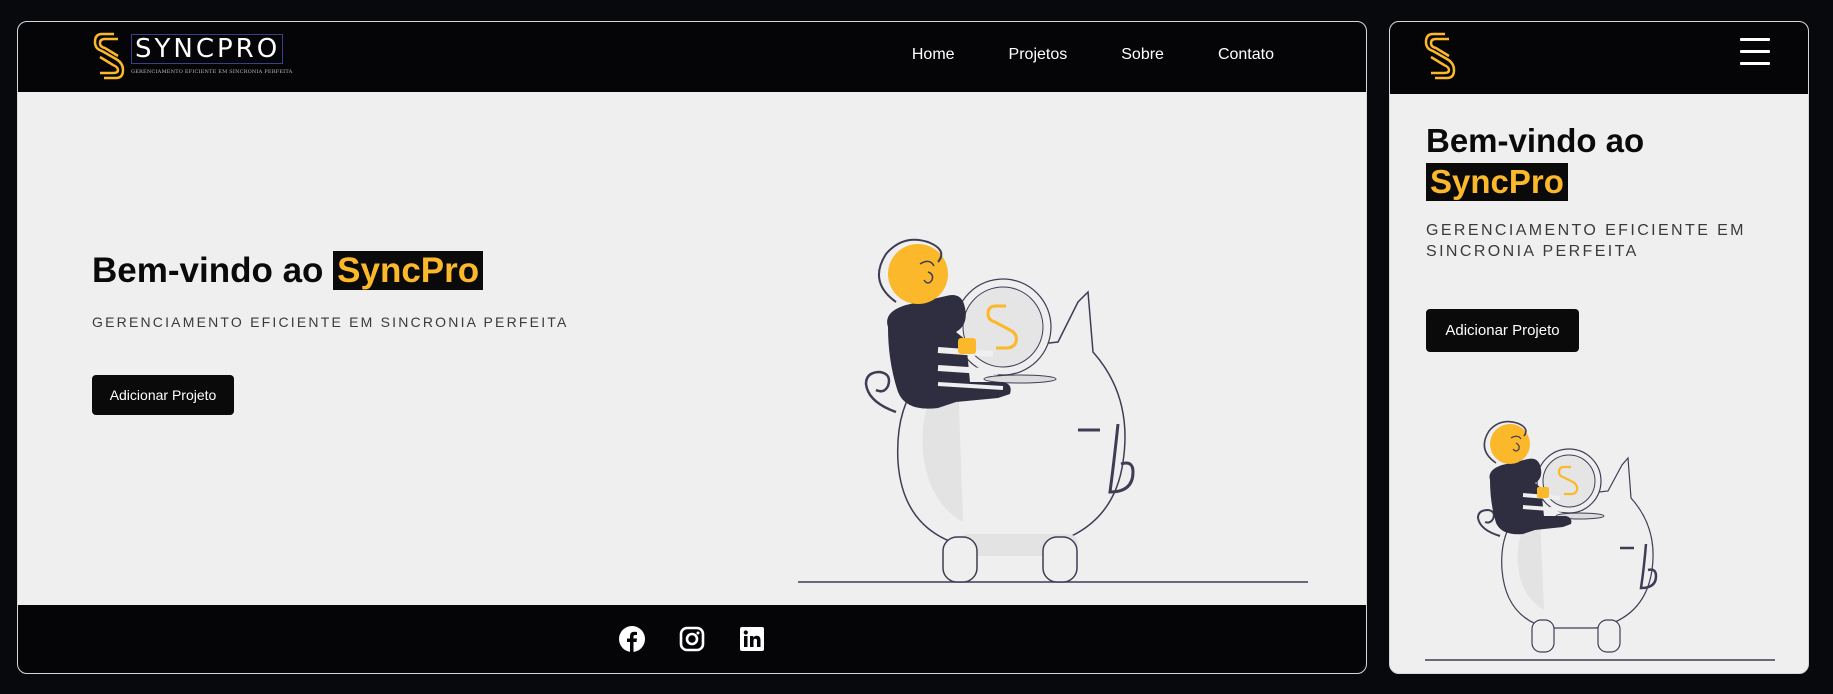  I want to click on logo-wordmark: SYNCPRO, so click(207, 49).